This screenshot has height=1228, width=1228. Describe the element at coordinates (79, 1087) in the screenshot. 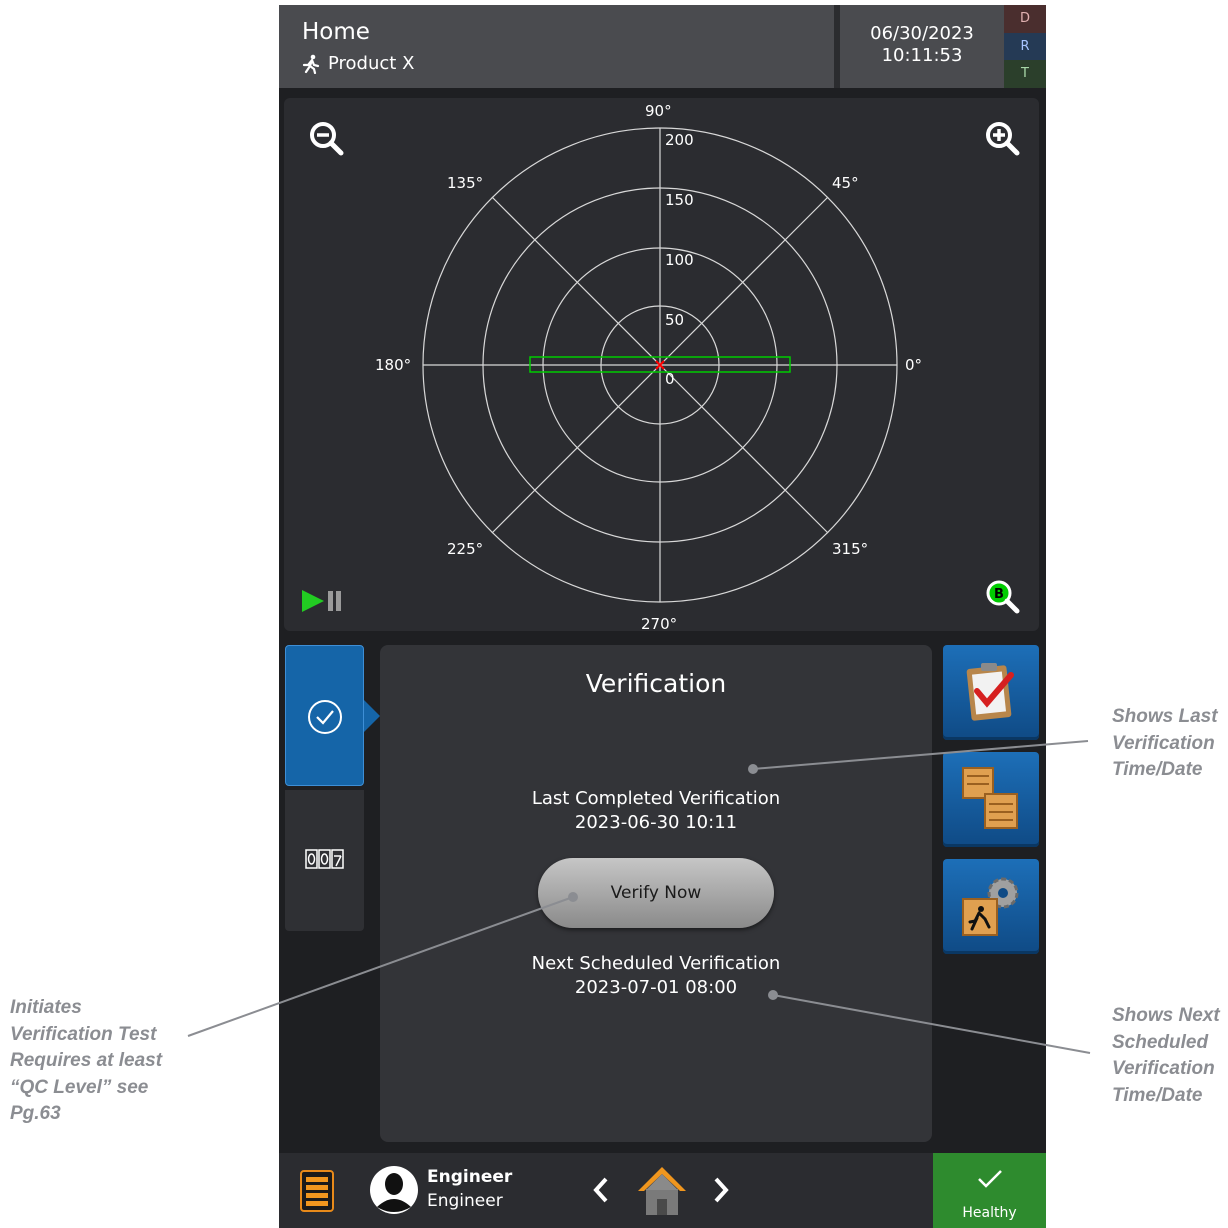

I see `annotation-line: “QC Level” see` at that location.